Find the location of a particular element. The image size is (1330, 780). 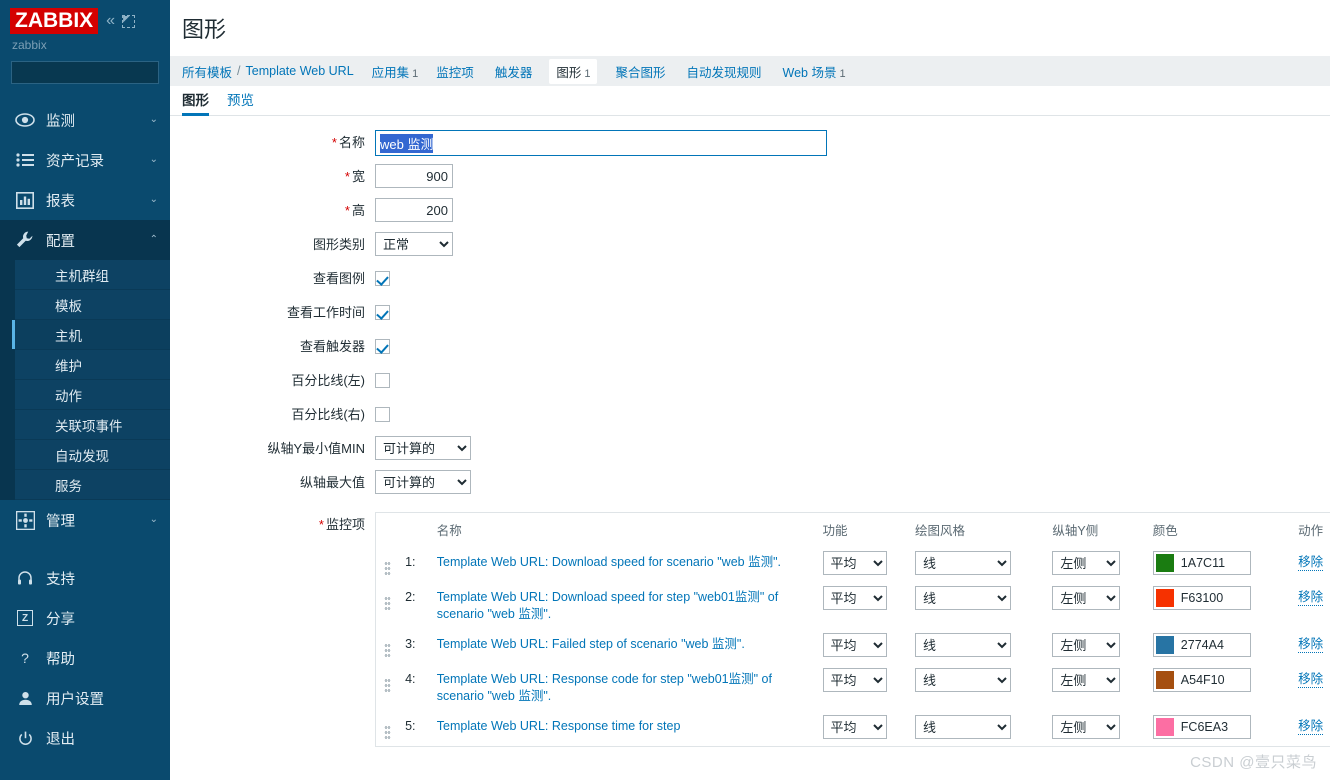

sidebar-item-administration: 管理 ⌄ is located at coordinates (85, 520).